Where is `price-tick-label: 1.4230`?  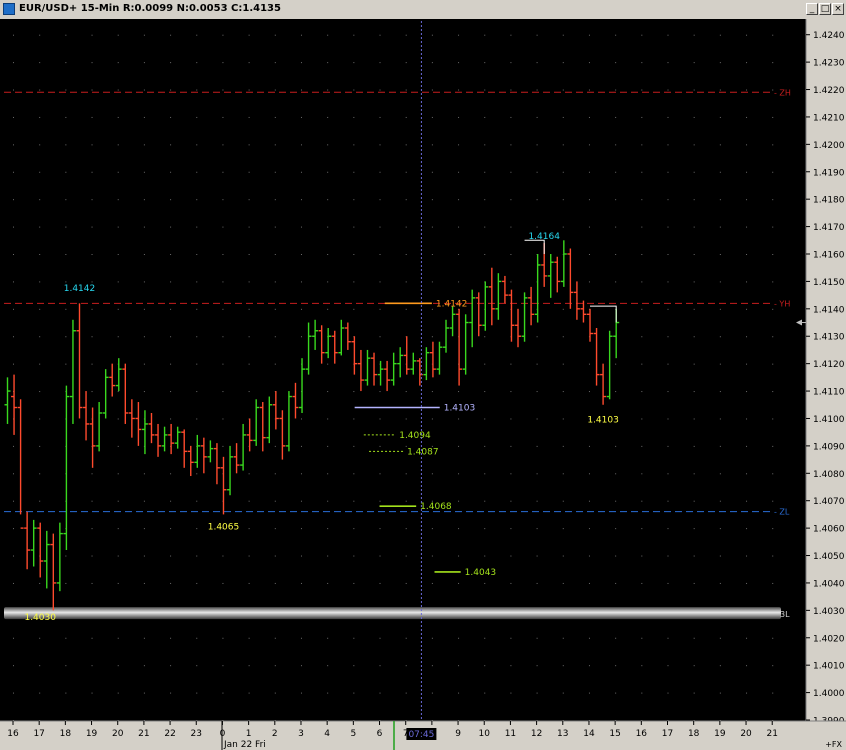
price-tick-label: 1.4230 is located at coordinates (829, 64).